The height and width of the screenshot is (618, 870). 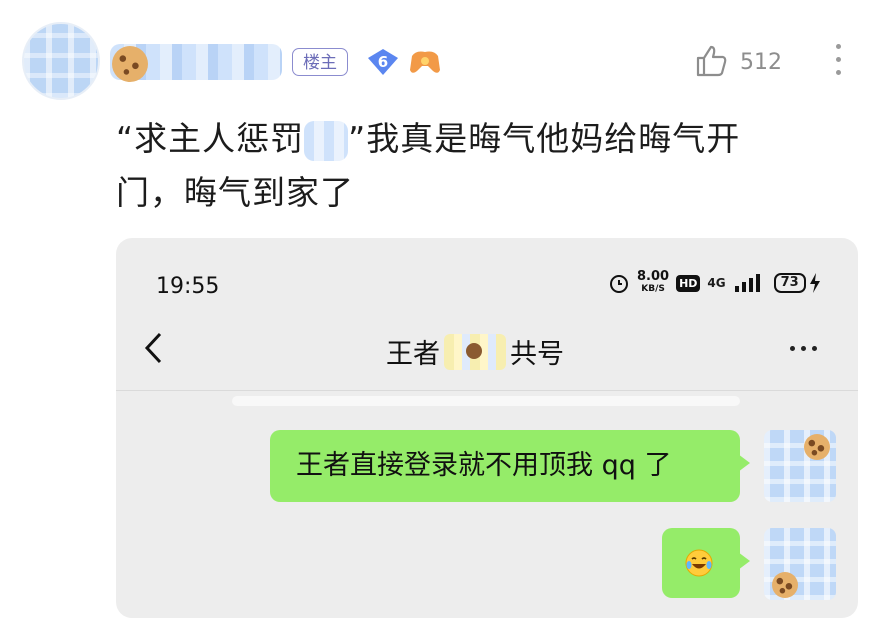 I want to click on battery-level: 73, so click(x=789, y=283).